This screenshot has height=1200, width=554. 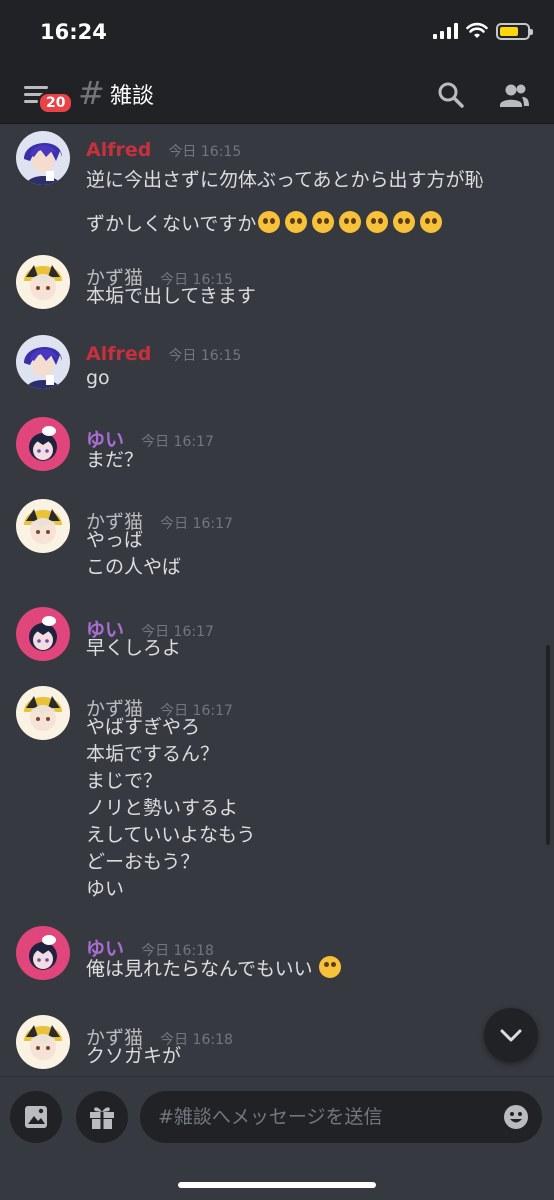 I want to click on smiley-emoji, so click(x=329, y=967).